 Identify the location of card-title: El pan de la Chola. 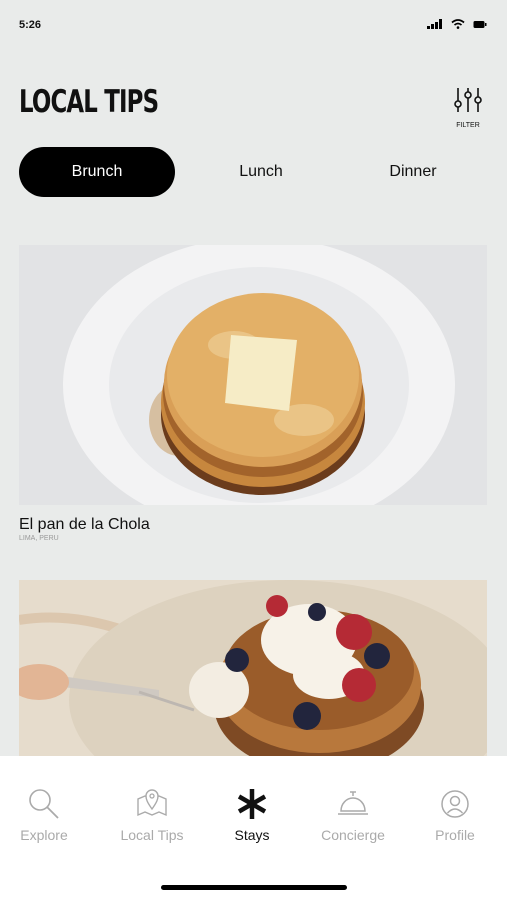
(84, 525).